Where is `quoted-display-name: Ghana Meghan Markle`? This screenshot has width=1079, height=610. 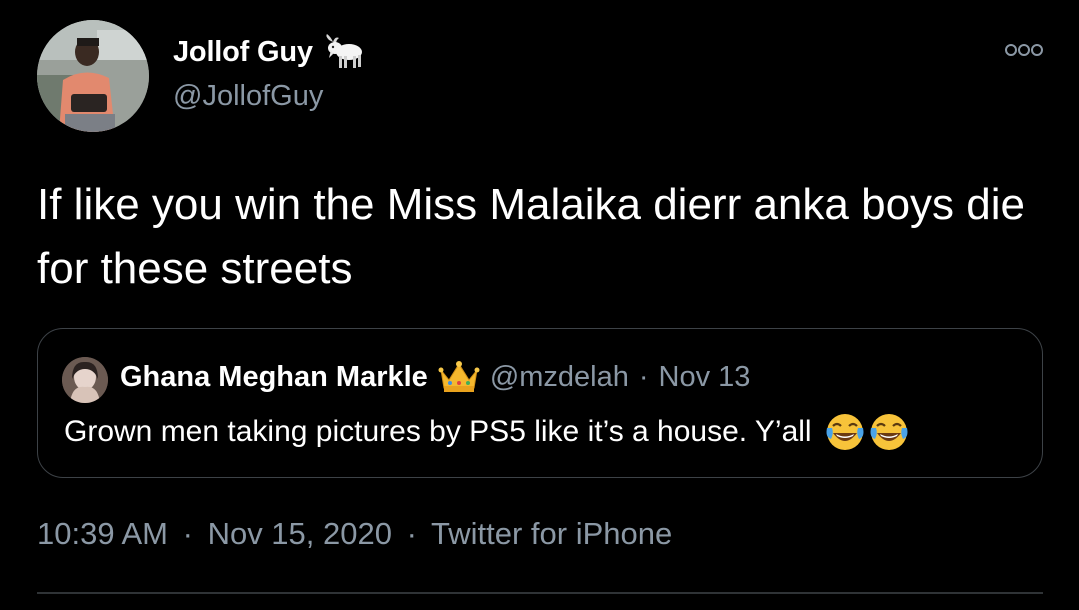 quoted-display-name: Ghana Meghan Markle is located at coordinates (274, 376).